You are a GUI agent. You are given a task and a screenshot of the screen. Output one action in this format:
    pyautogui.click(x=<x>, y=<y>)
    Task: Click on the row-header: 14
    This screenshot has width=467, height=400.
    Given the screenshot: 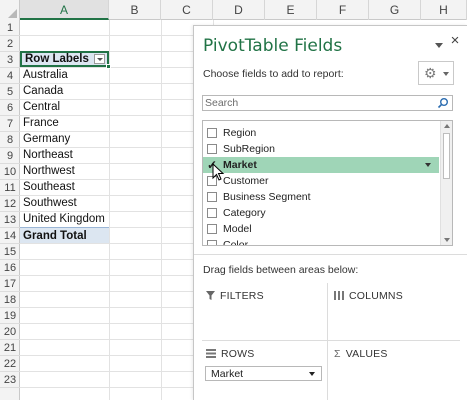 What is the action you would take?
    pyautogui.click(x=10, y=236)
    